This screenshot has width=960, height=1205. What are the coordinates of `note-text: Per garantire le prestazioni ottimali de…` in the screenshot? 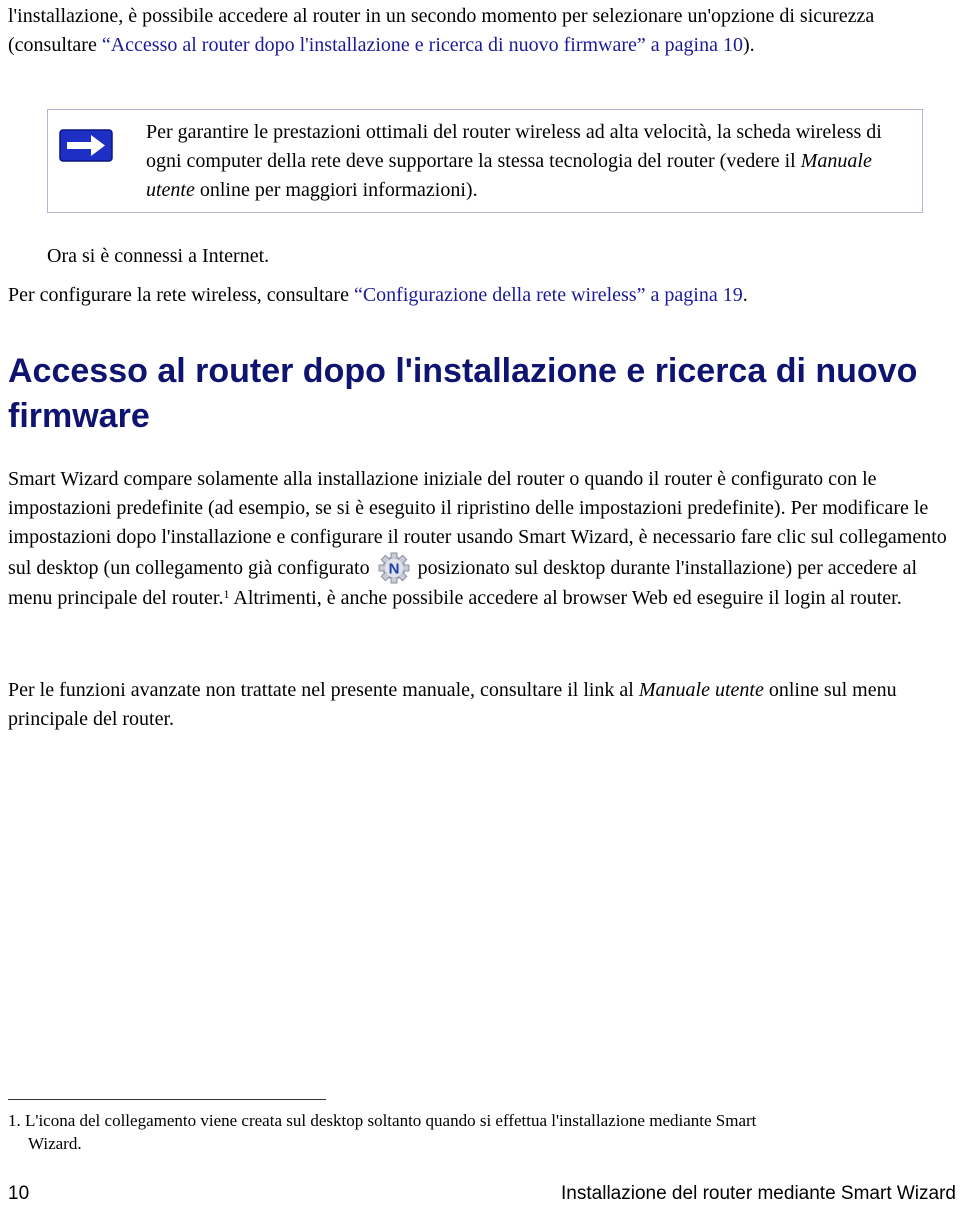 It's located at (531, 161).